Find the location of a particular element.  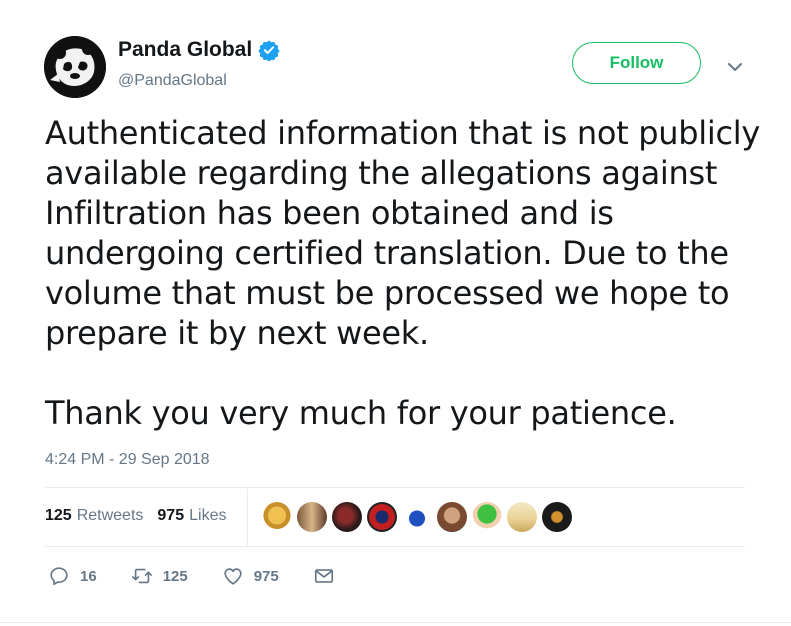

liker-avatars is located at coordinates (417, 517).